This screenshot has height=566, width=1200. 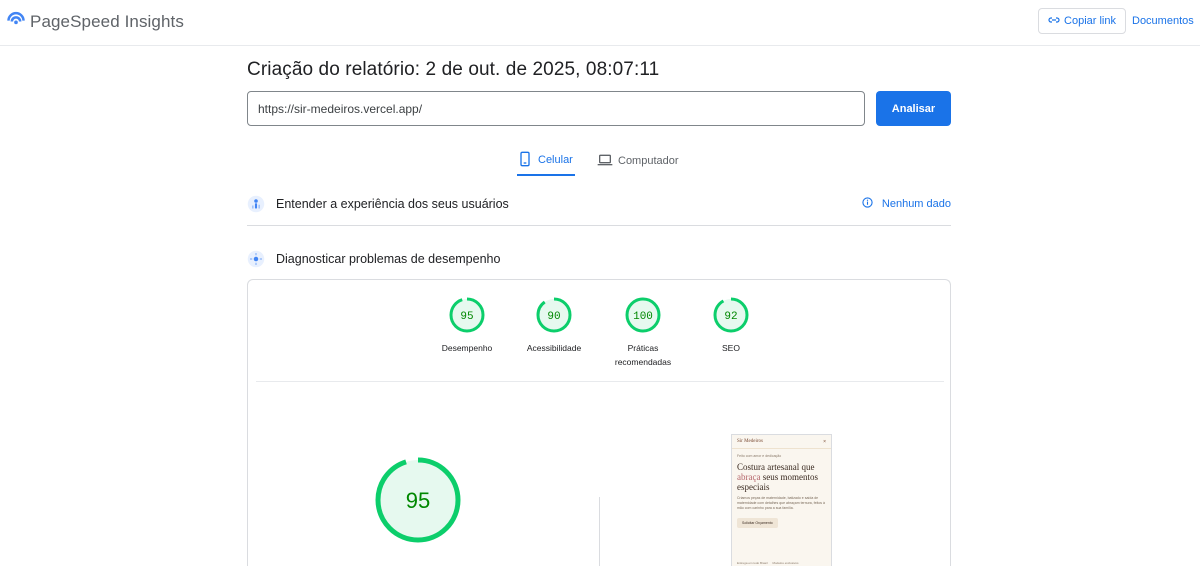 I want to click on no-data-indicator: Nenhum dado, so click(x=906, y=204).